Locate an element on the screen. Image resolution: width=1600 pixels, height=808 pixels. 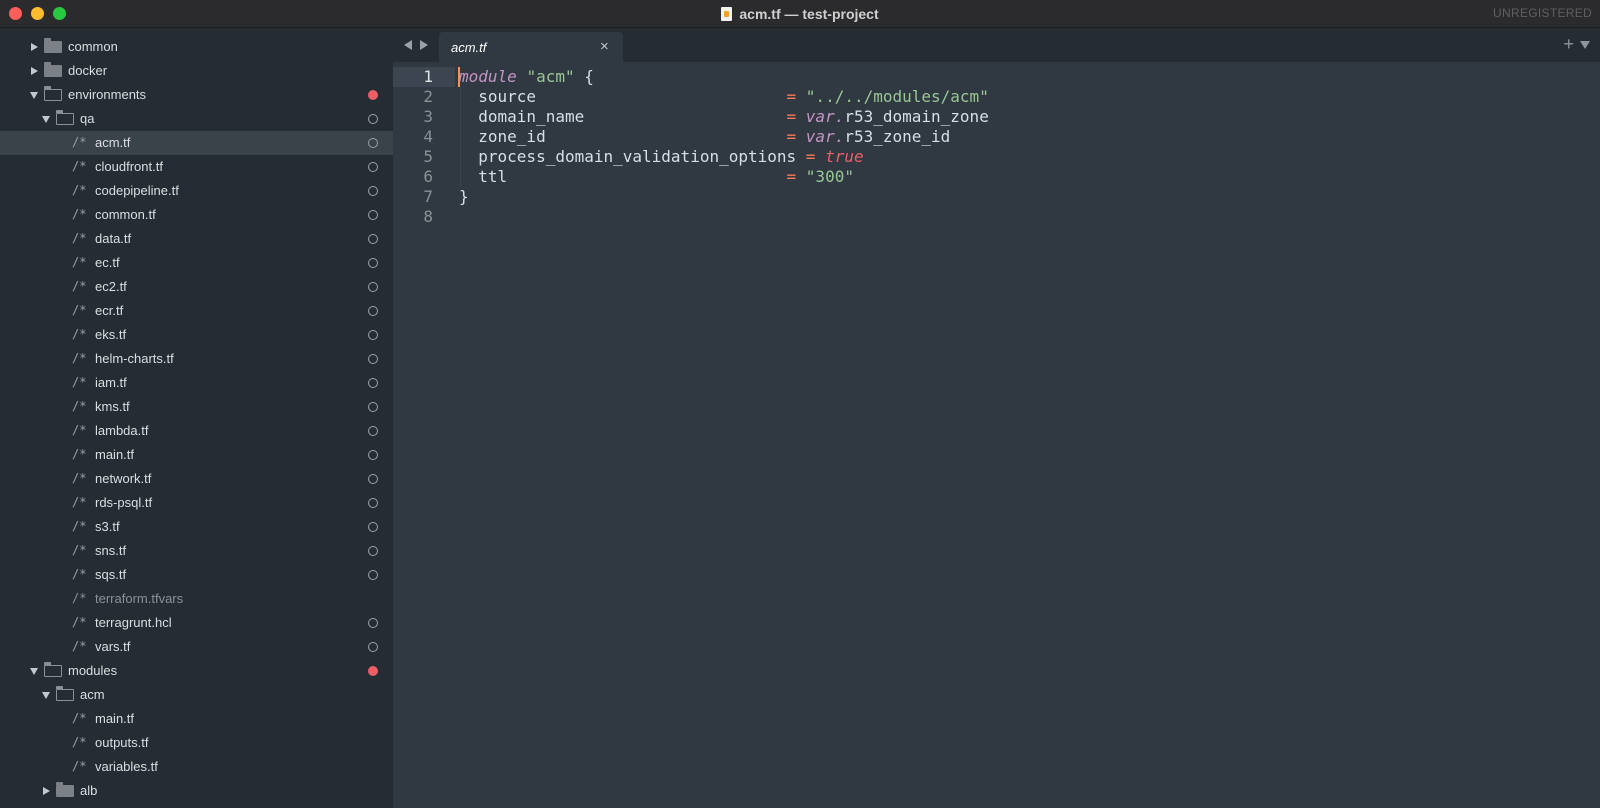
tab-close-icon: × is located at coordinates (604, 46).